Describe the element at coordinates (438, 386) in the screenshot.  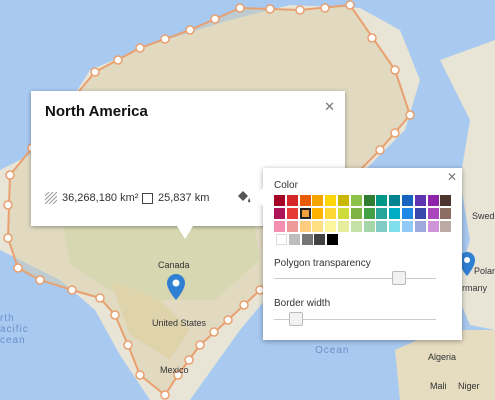
I see `map-label-mali: Mali` at that location.